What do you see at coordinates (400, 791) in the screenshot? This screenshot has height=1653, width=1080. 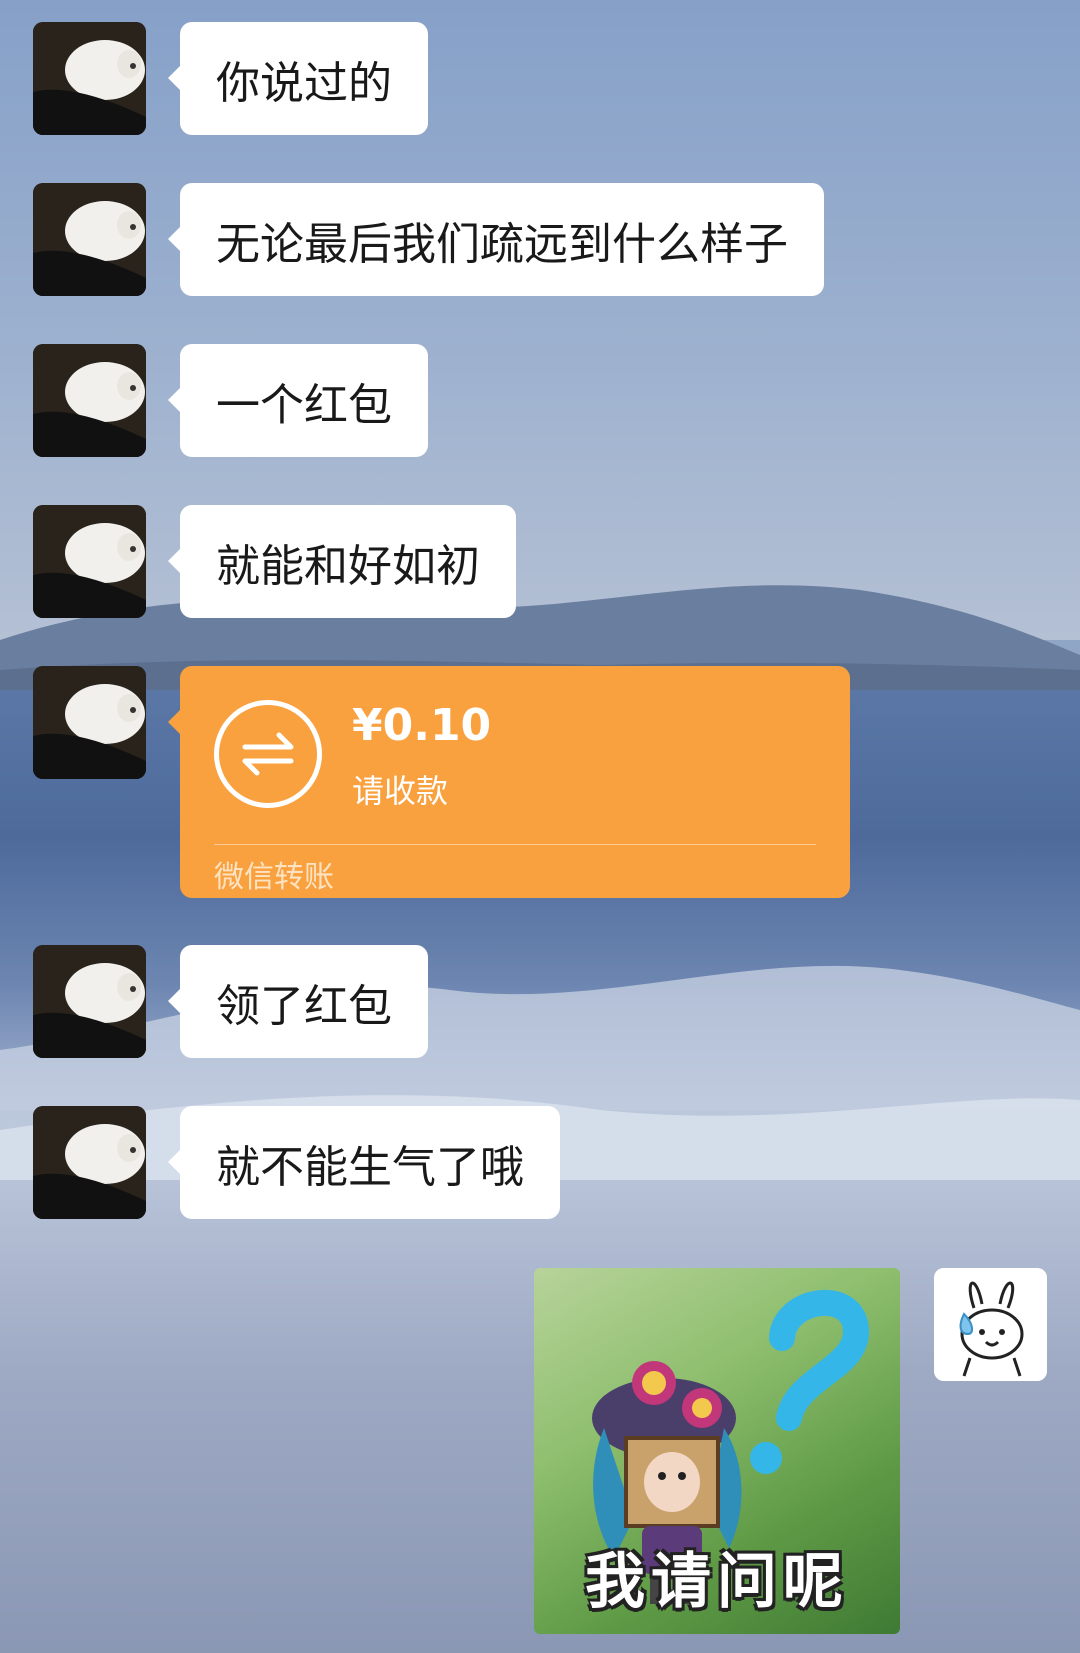 I see `transfer-status: 请收款` at bounding box center [400, 791].